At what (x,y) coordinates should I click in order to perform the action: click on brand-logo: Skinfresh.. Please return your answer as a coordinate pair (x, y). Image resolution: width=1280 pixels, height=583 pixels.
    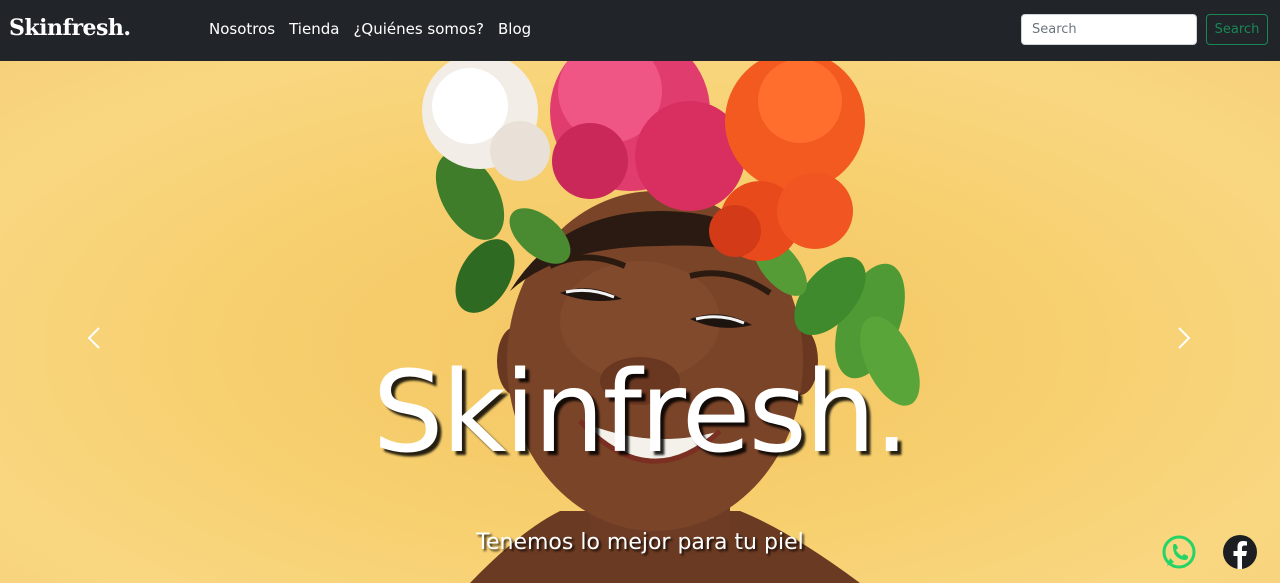
    Looking at the image, I should click on (70, 28).